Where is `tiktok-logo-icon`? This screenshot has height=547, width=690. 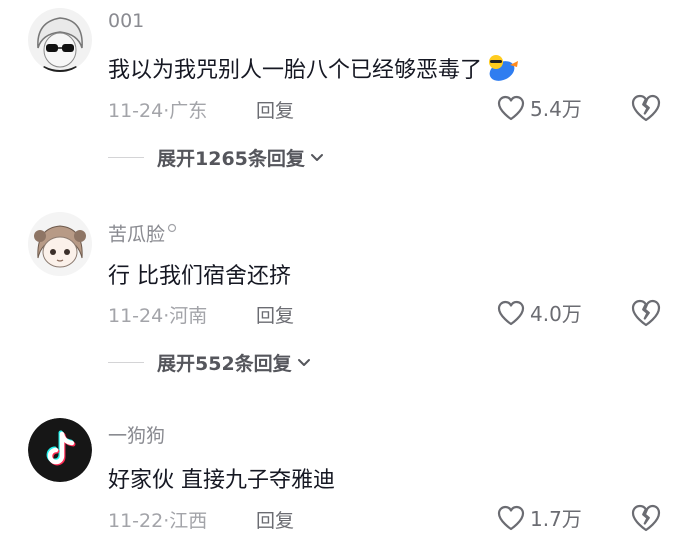
tiktok-logo-icon is located at coordinates (60, 450).